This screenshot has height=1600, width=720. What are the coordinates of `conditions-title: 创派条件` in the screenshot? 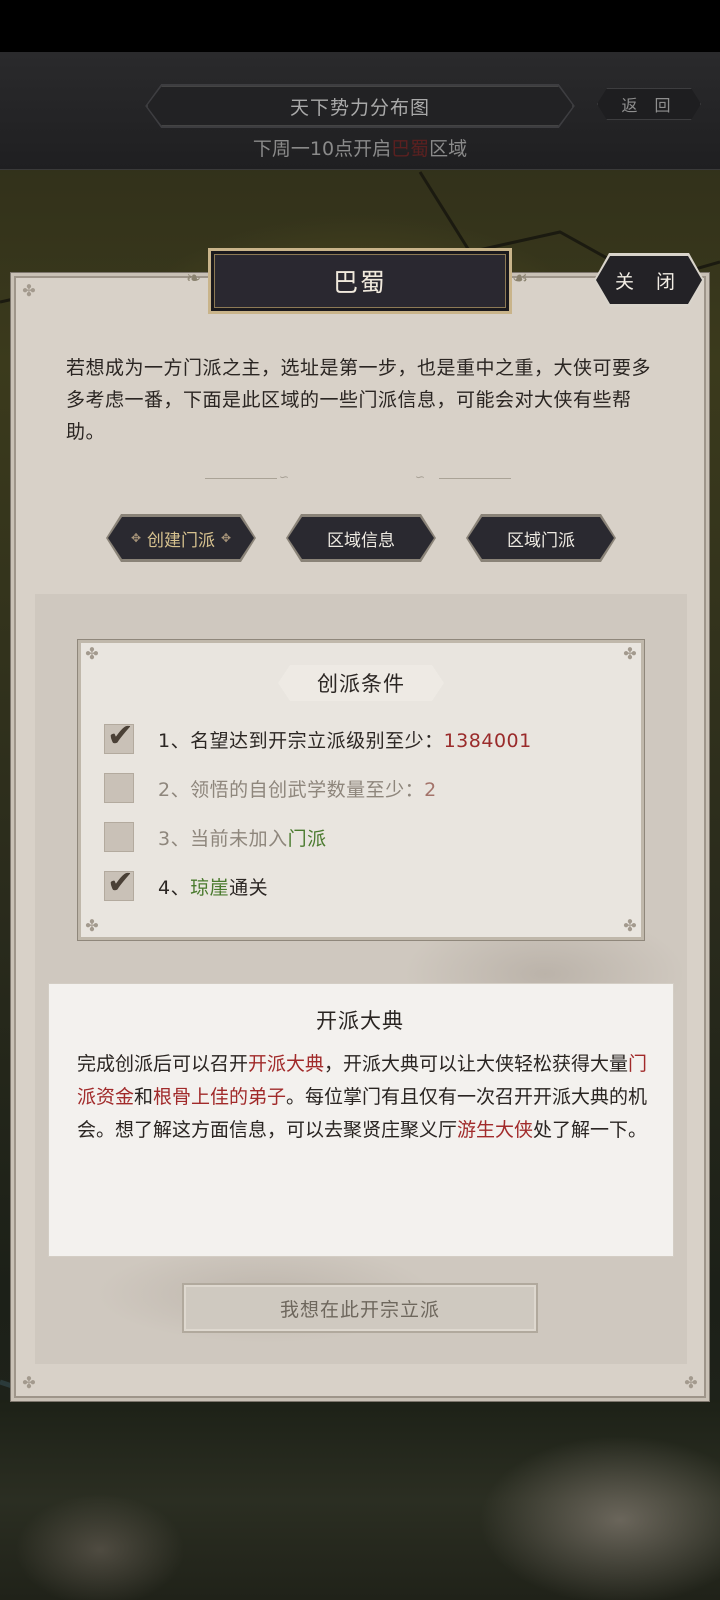 It's located at (361, 683).